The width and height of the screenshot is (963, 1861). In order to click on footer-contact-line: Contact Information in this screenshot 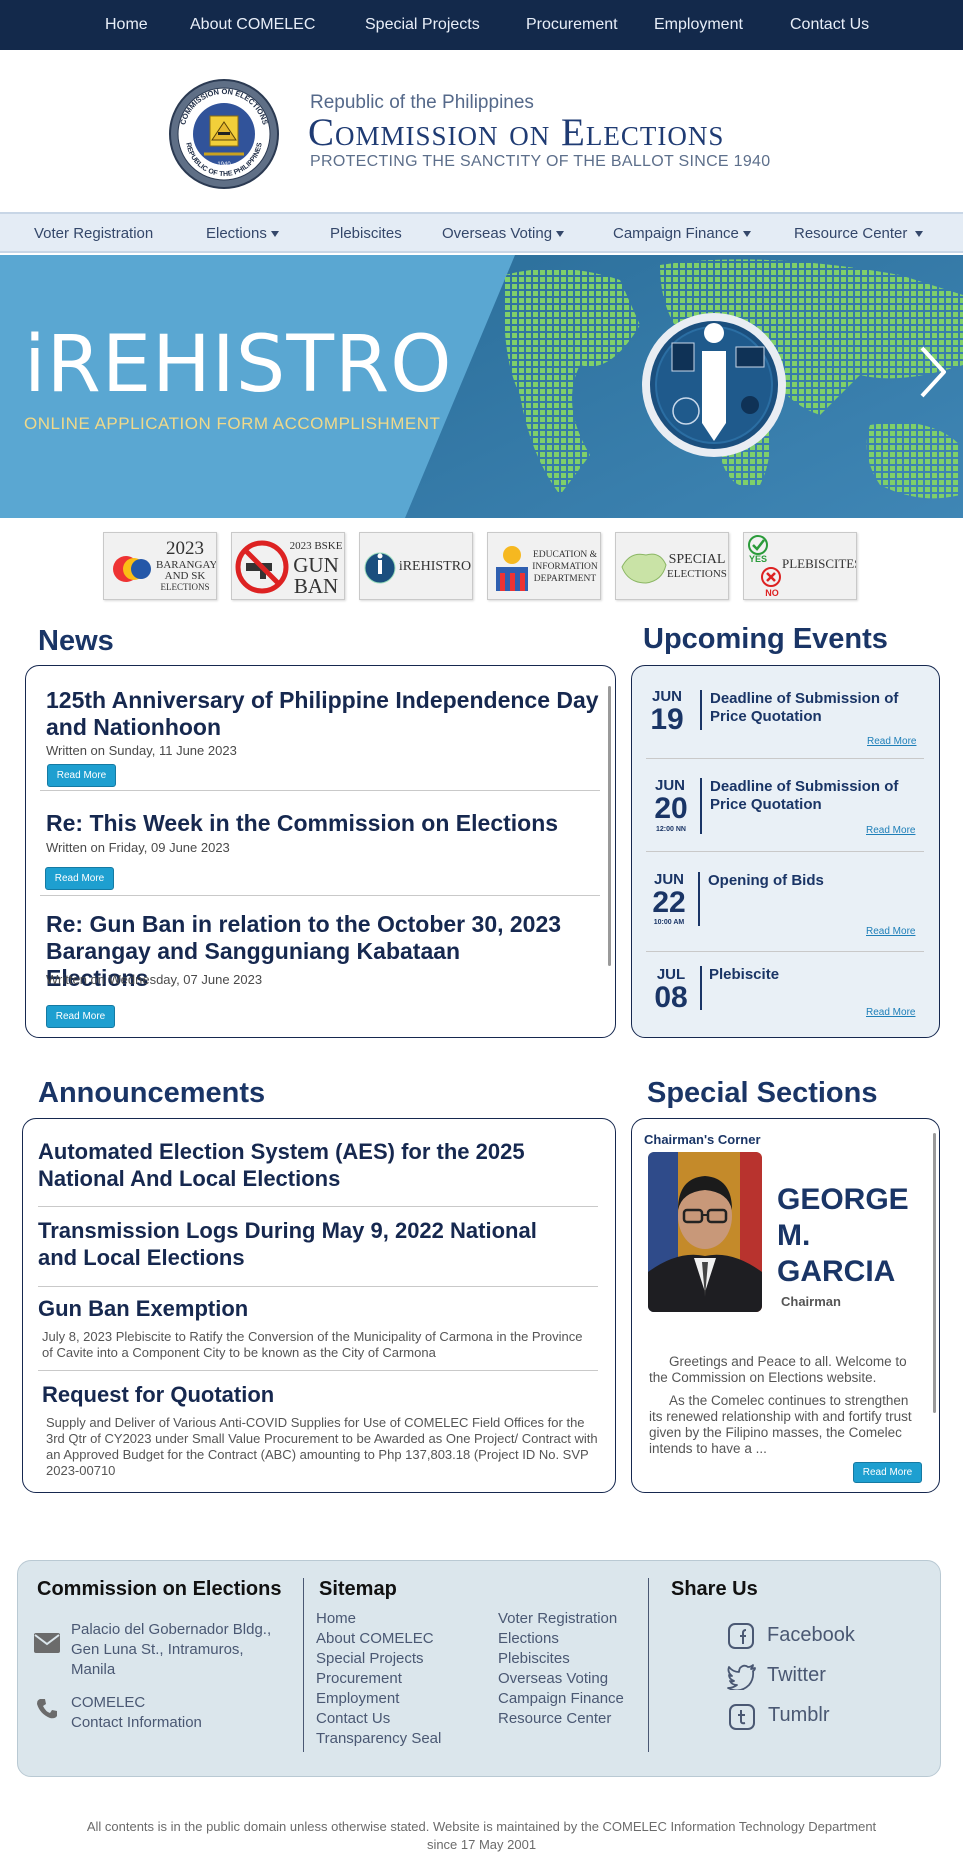, I will do `click(136, 1723)`.